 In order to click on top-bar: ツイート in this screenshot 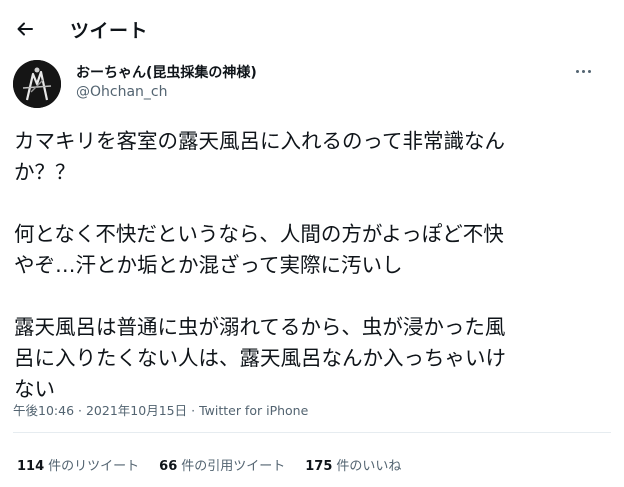, I will do `click(312, 29)`.